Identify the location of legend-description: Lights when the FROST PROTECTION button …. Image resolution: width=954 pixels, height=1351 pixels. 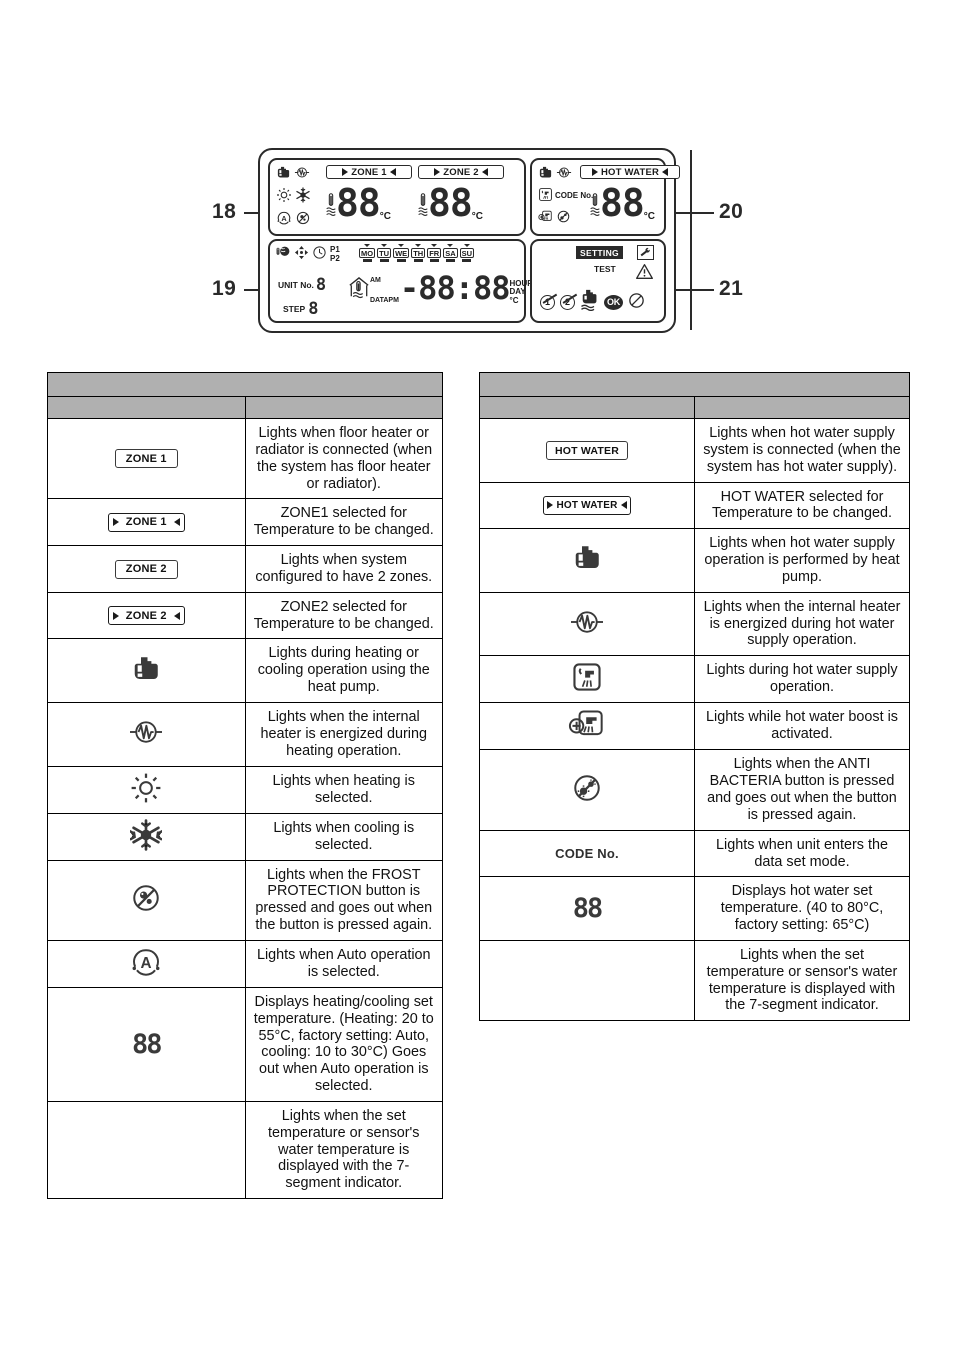
(343, 900).